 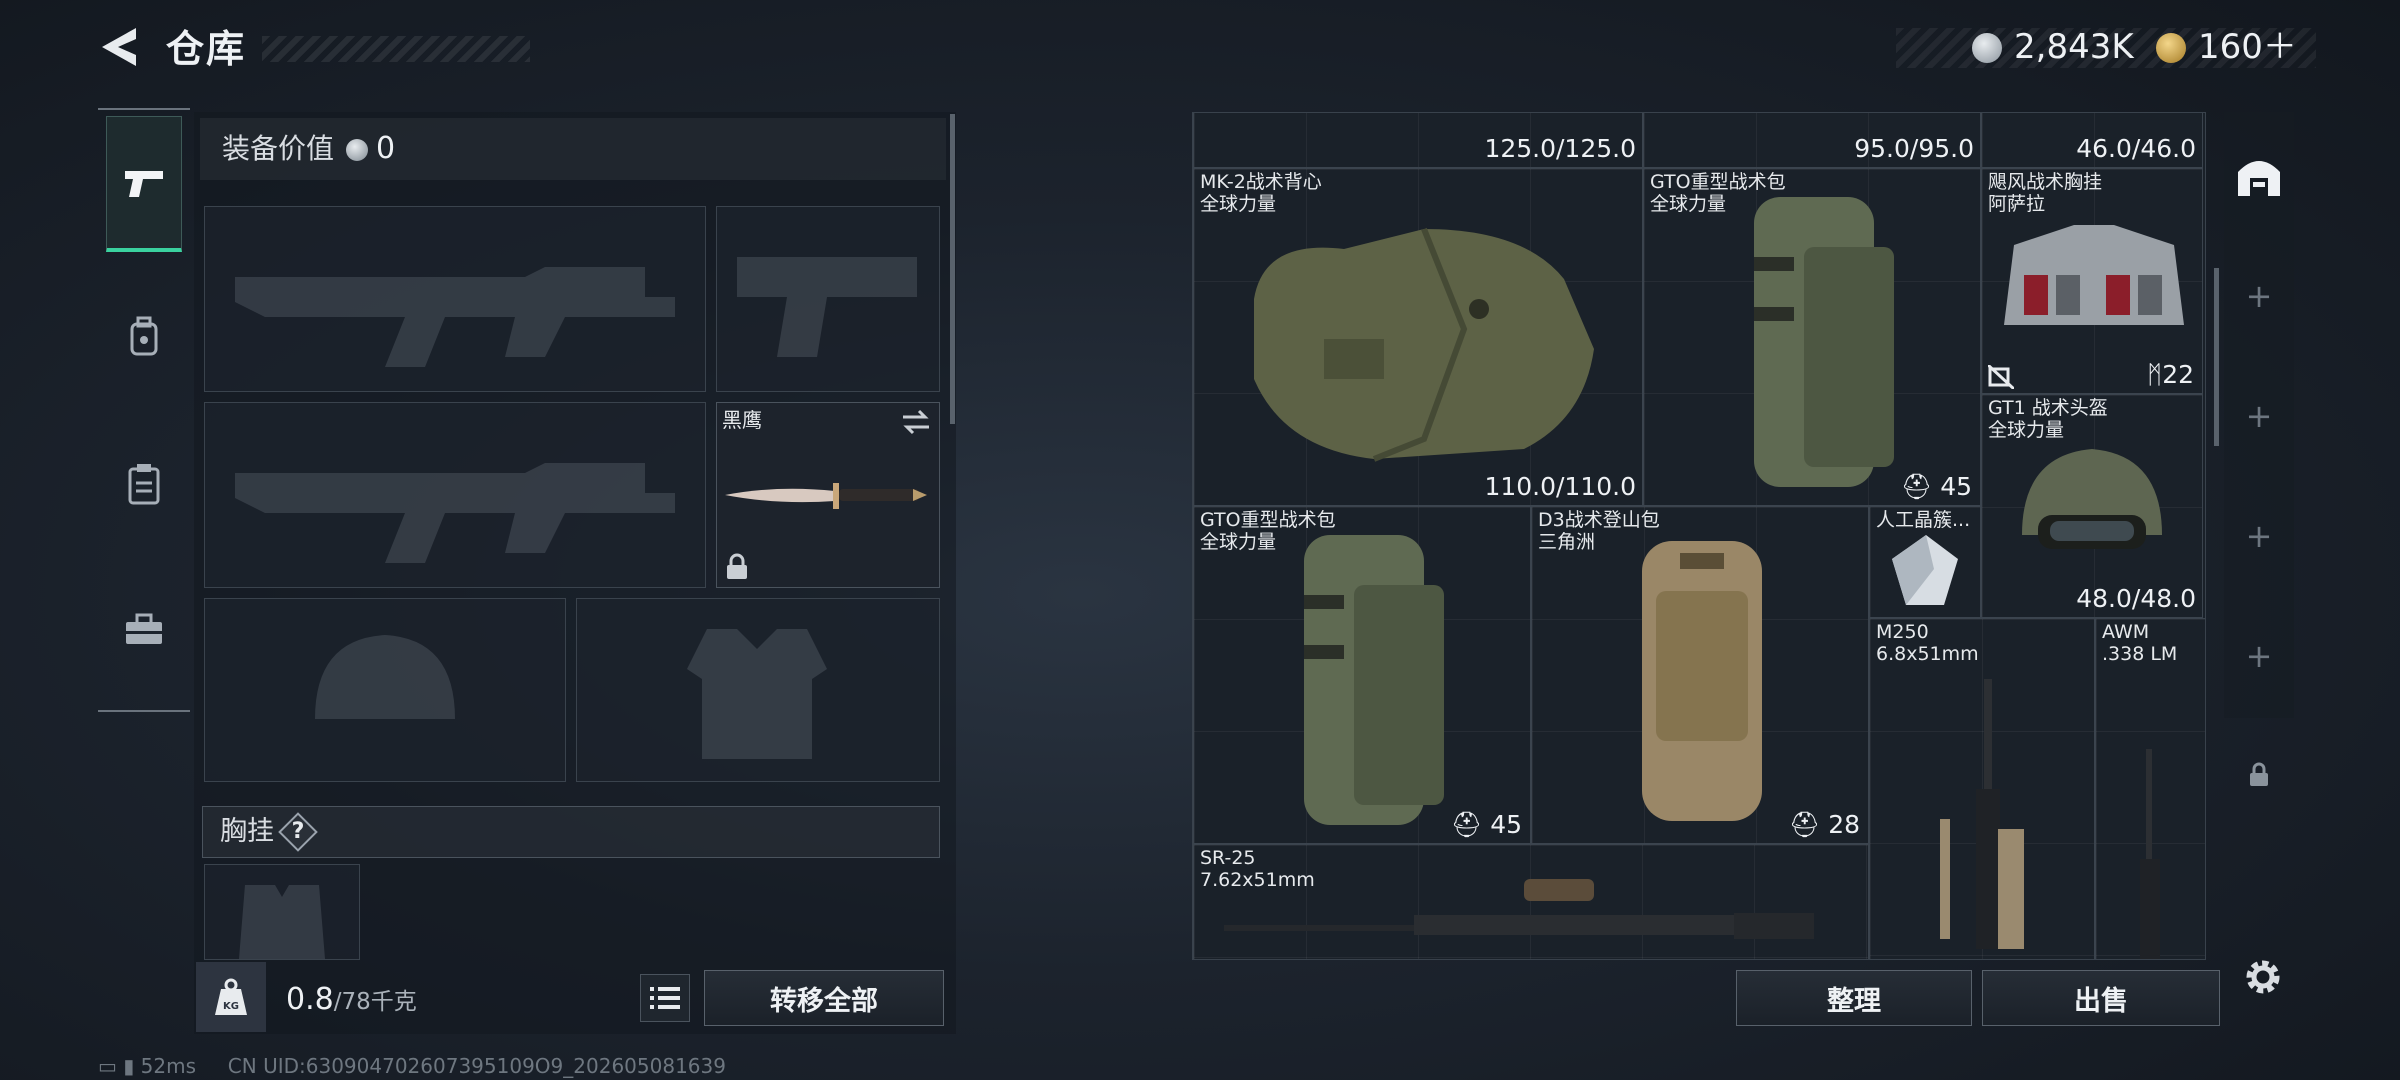 What do you see at coordinates (2216, 357) in the screenshot?
I see `grid-scrollbar` at bounding box center [2216, 357].